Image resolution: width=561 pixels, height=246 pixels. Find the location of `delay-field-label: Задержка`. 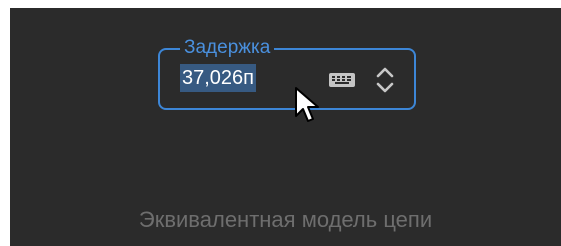

delay-field-label: Задержка is located at coordinates (227, 48).